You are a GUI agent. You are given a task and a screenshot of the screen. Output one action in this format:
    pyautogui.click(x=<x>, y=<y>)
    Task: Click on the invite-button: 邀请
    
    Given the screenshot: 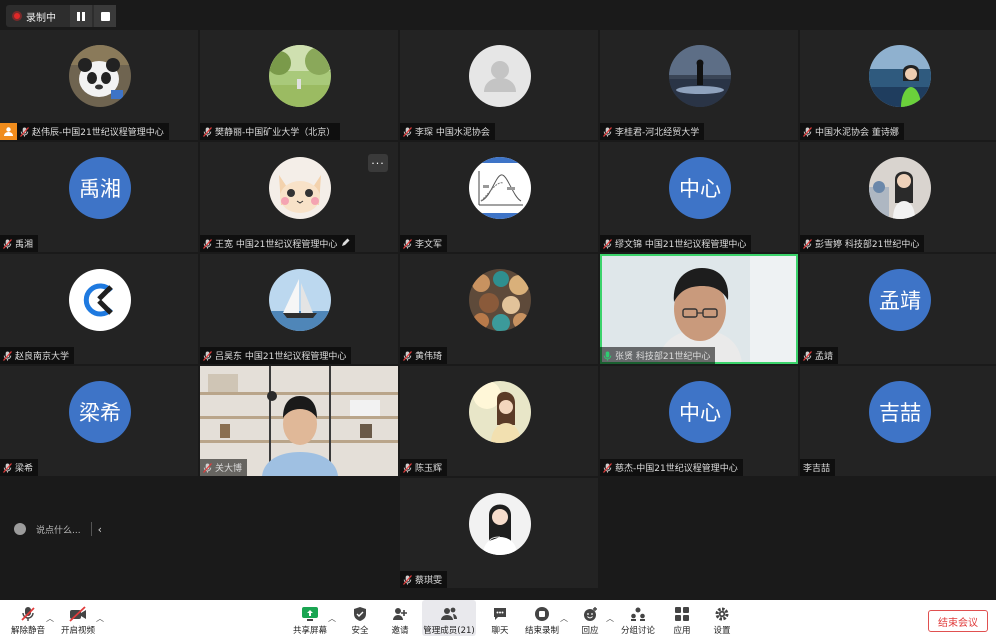 What is the action you would take?
    pyautogui.click(x=400, y=618)
    